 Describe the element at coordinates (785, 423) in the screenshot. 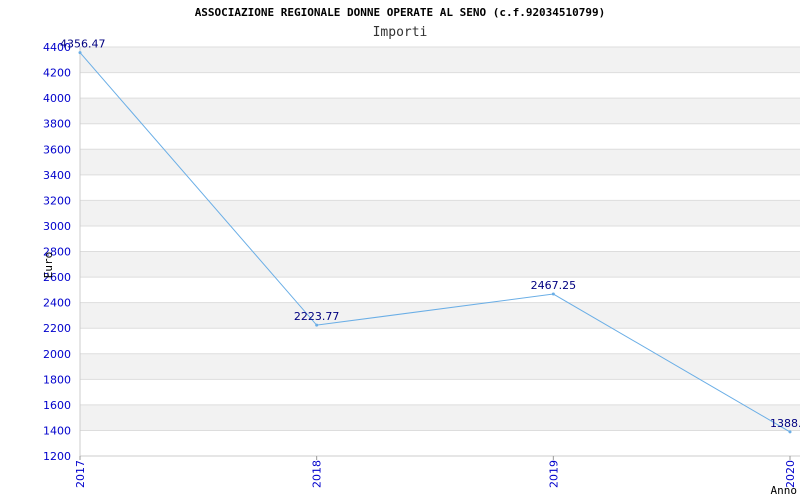

I see `data-label: 1388.5` at that location.